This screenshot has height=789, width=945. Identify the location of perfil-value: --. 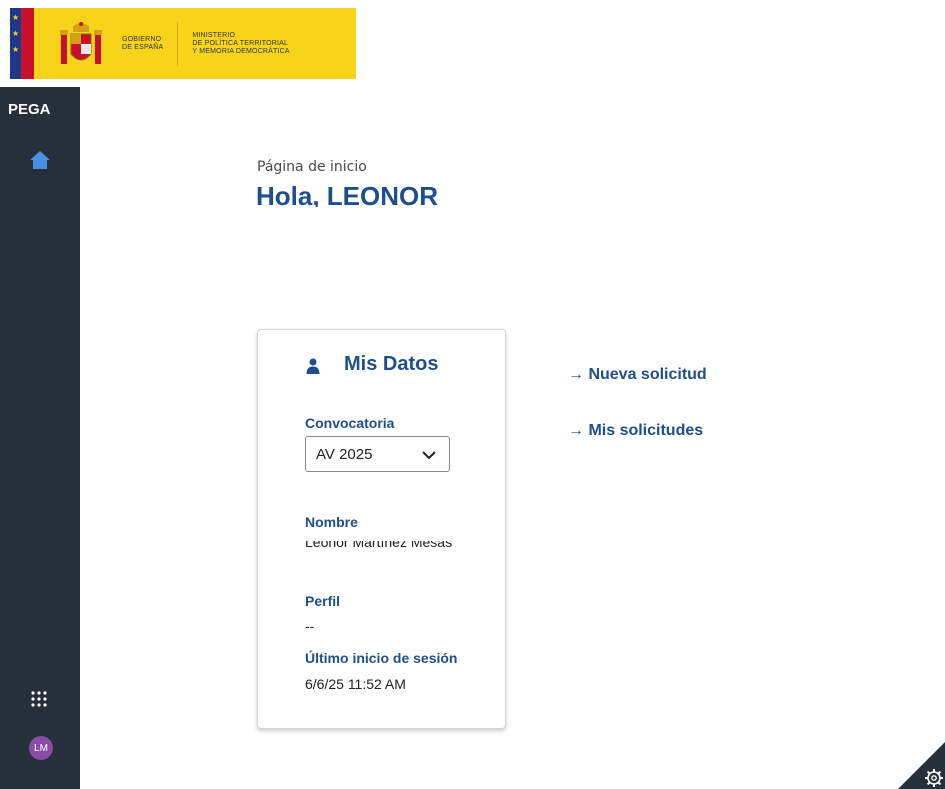
(310, 626).